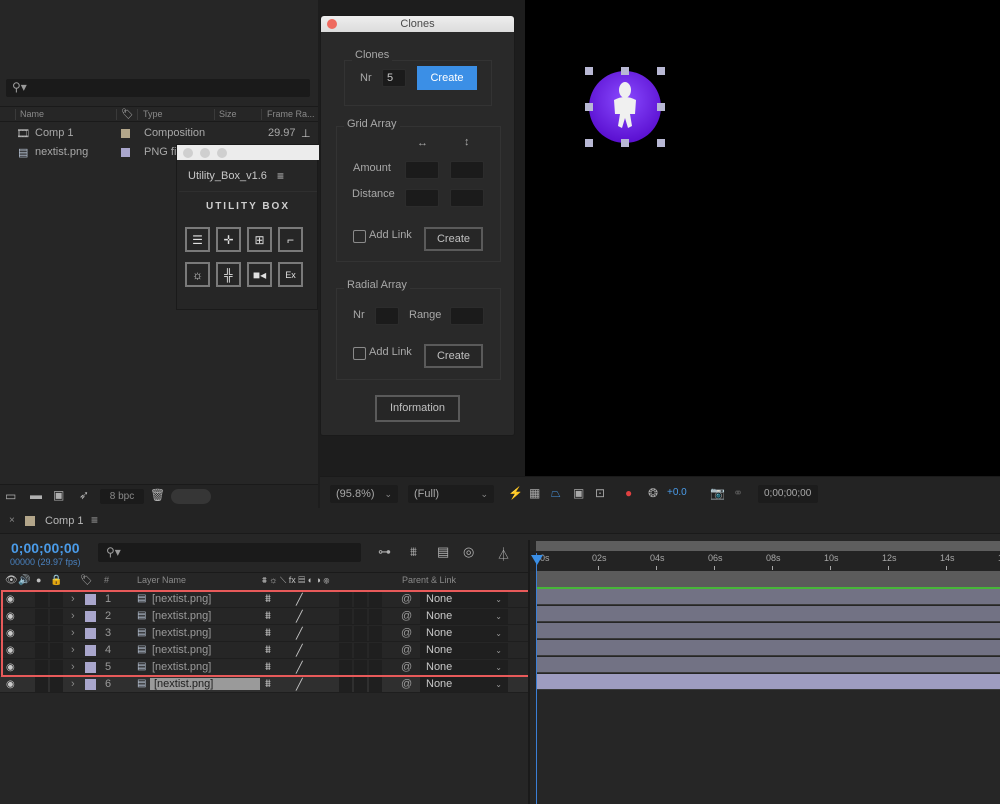 Image resolution: width=1000 pixels, height=804 pixels. Describe the element at coordinates (765, 561) in the screenshot. I see `time-ruler: 0s02s04s06s08s10s12s14s16` at that location.